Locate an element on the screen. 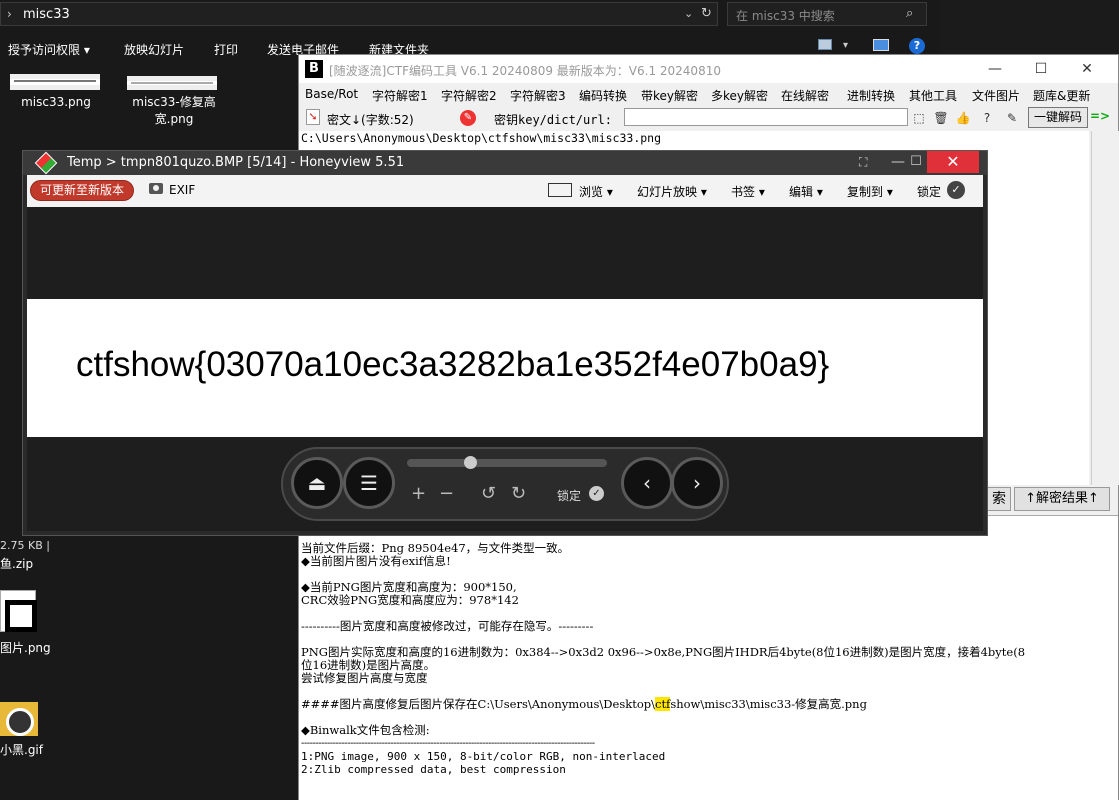  desktop-item-label: 图片.png is located at coordinates (25, 647).